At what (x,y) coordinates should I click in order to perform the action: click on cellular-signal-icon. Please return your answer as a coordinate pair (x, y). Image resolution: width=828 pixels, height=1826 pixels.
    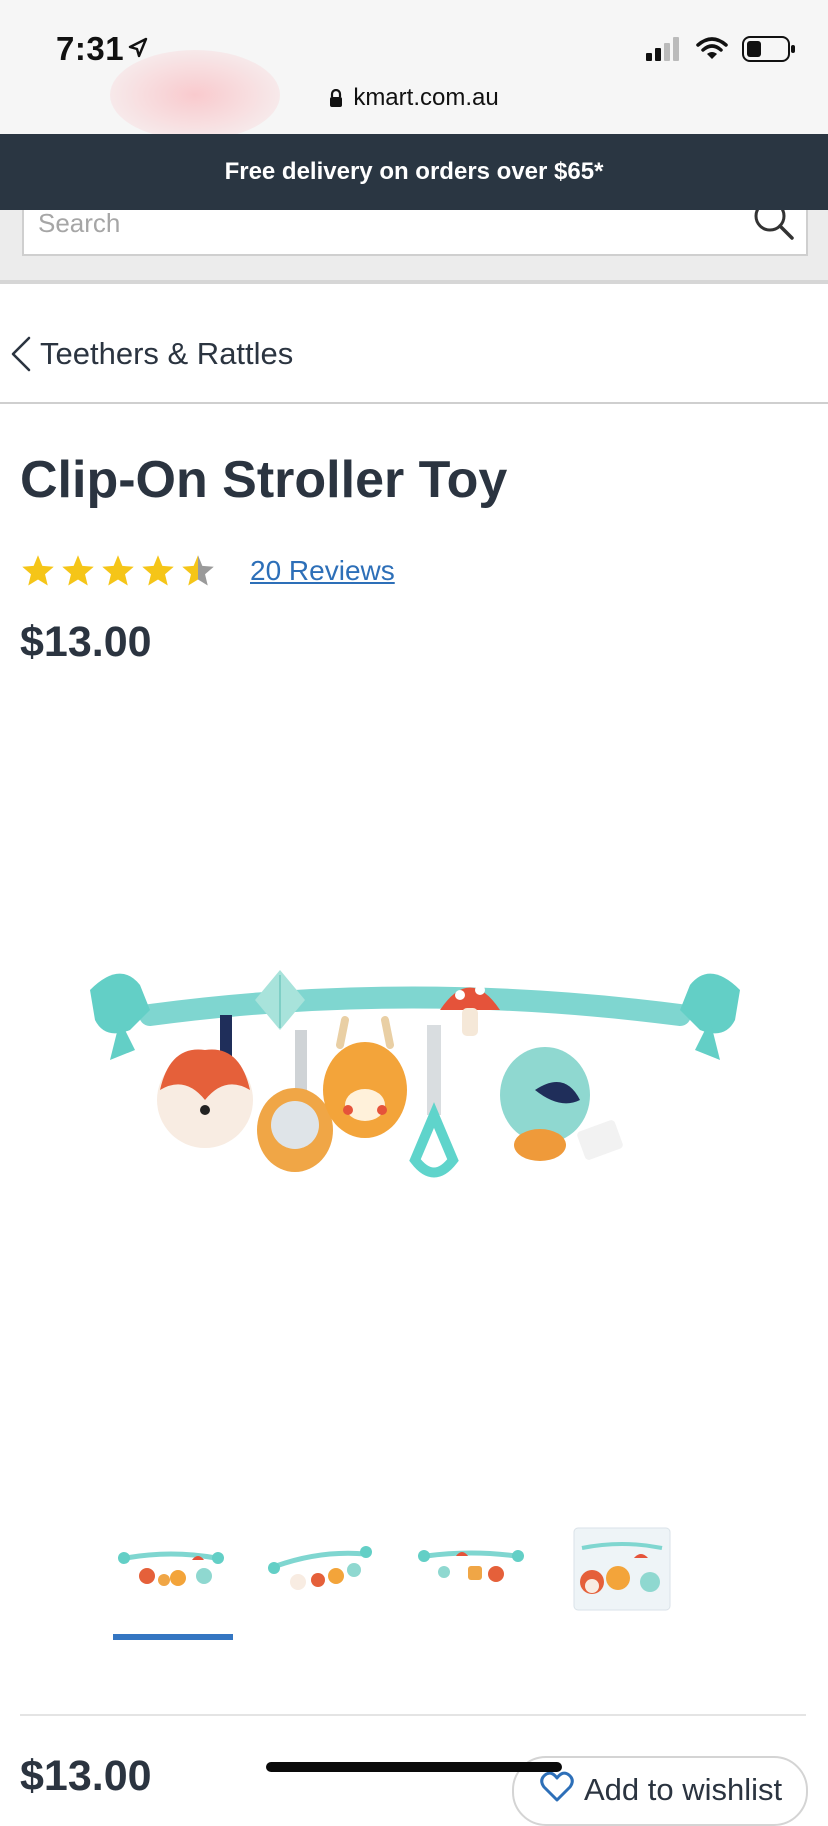
    Looking at the image, I should click on (662, 49).